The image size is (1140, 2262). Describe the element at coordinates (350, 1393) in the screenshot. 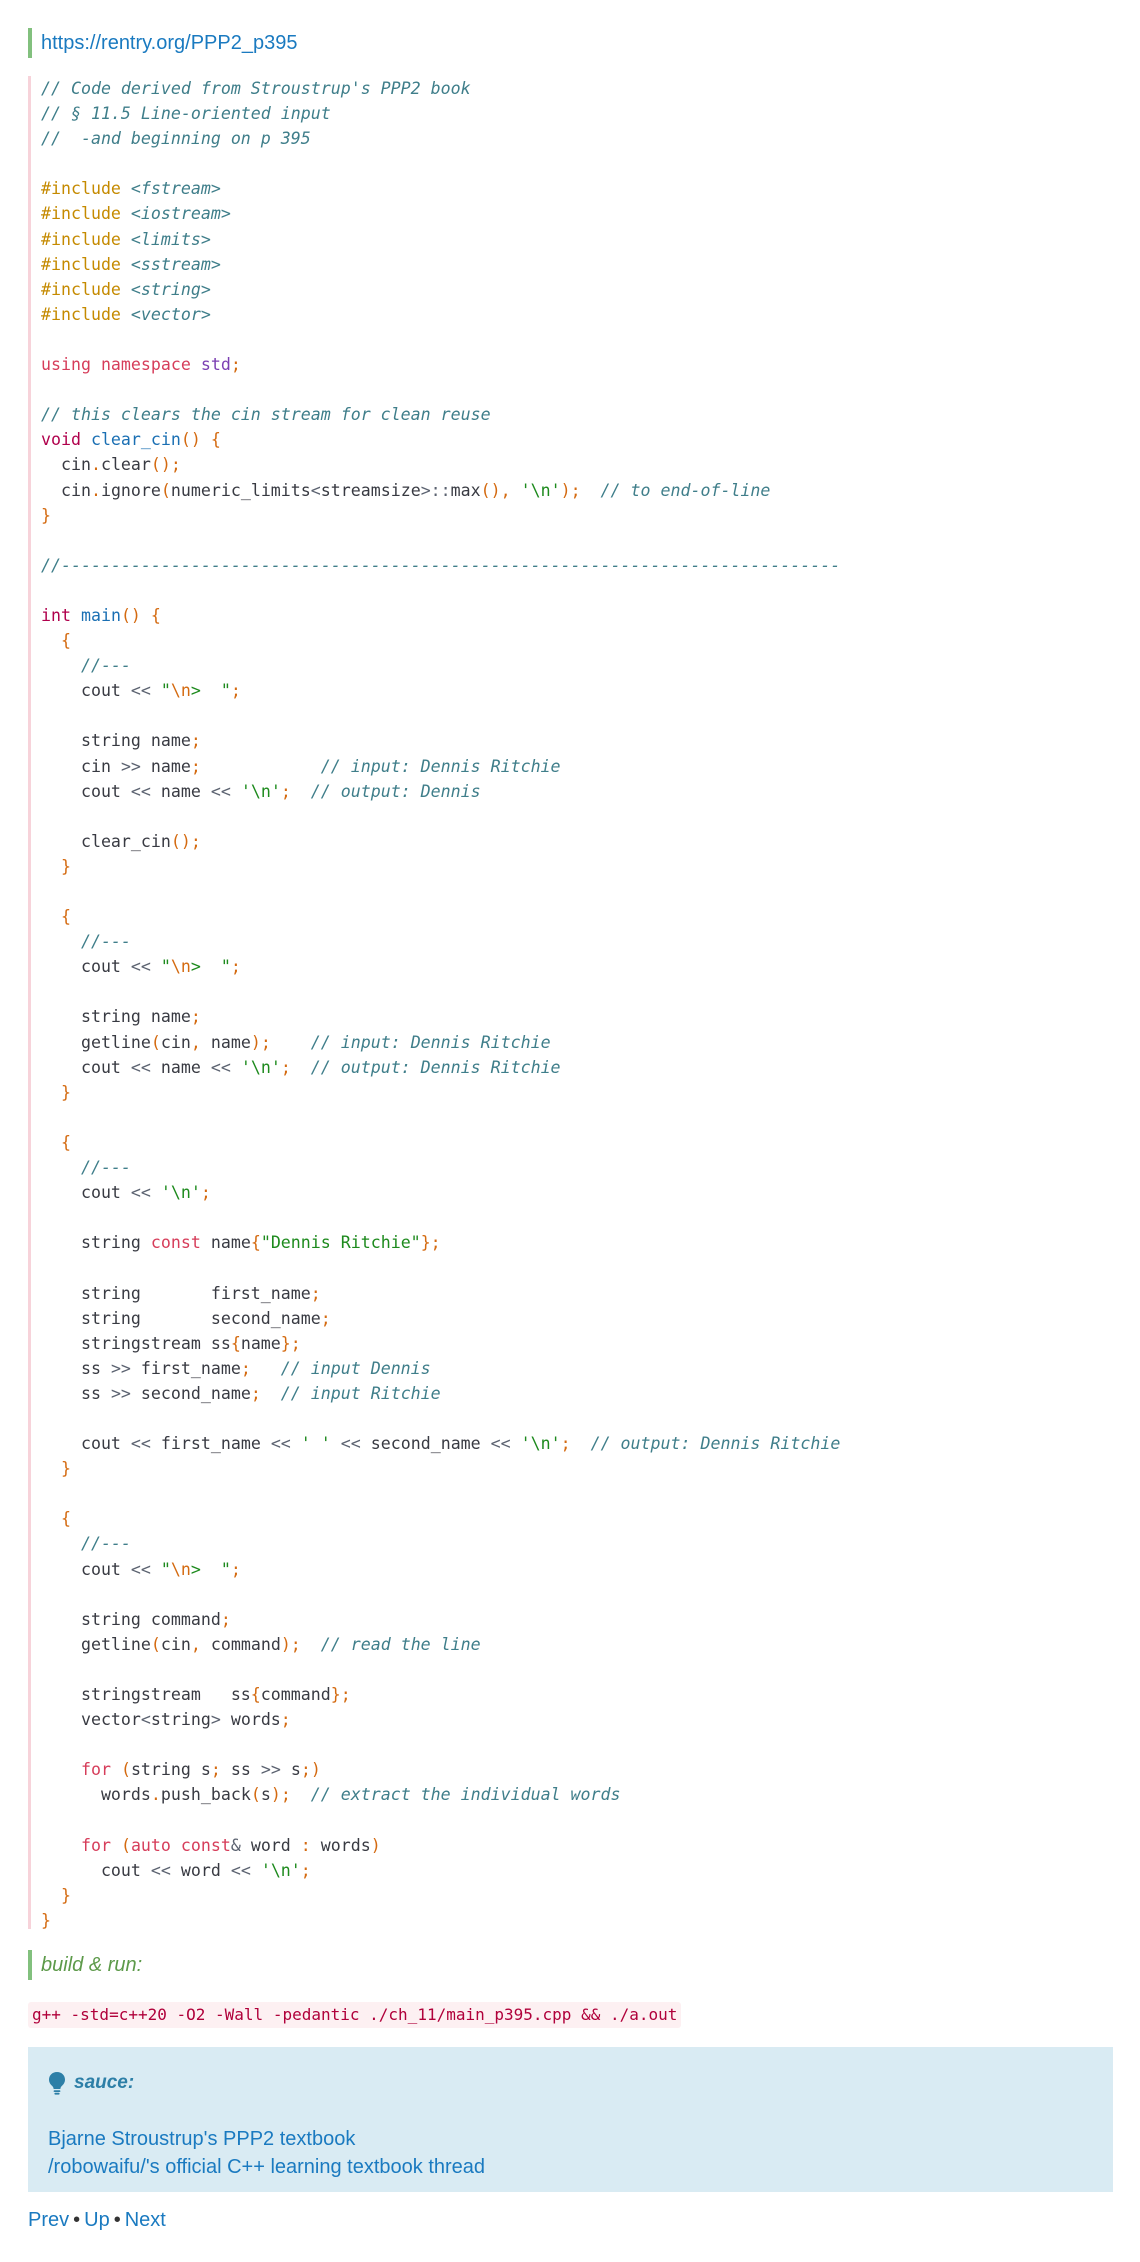

I see `code-token: // input Ritchie` at that location.